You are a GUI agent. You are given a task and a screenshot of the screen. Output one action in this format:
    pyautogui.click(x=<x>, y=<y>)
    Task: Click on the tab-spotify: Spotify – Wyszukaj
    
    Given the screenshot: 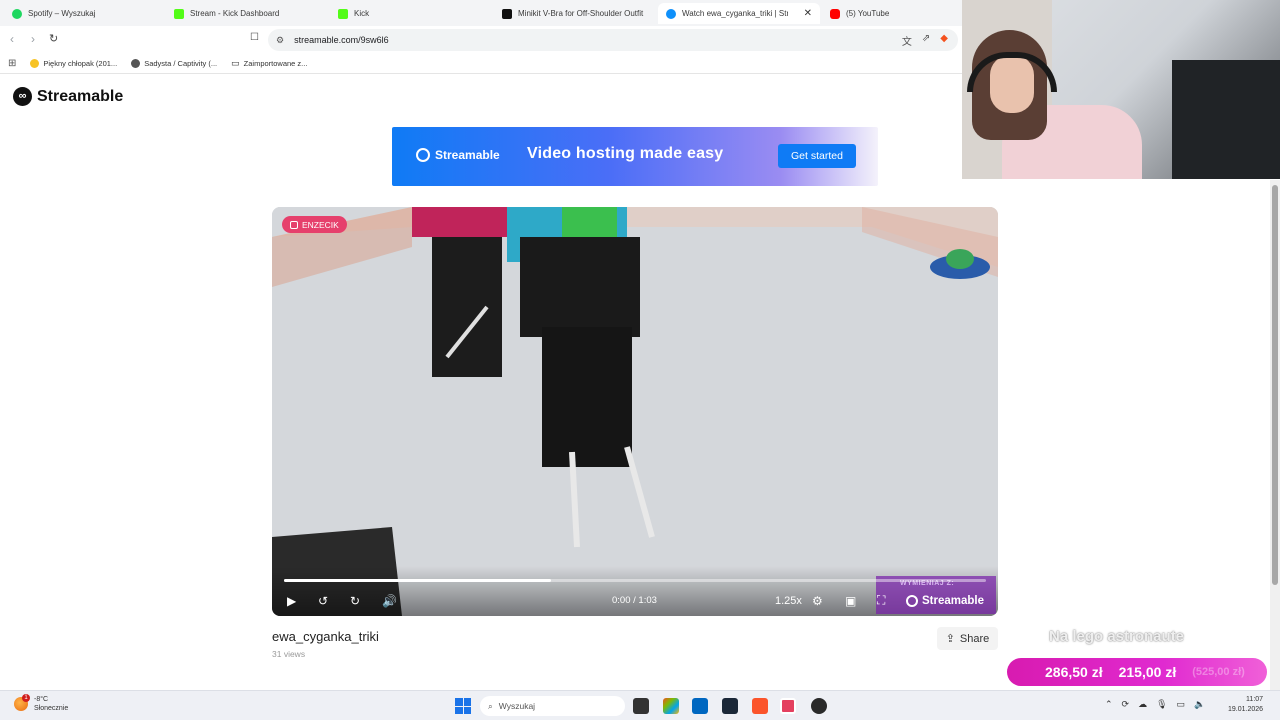 What is the action you would take?
    pyautogui.click(x=84, y=13)
    